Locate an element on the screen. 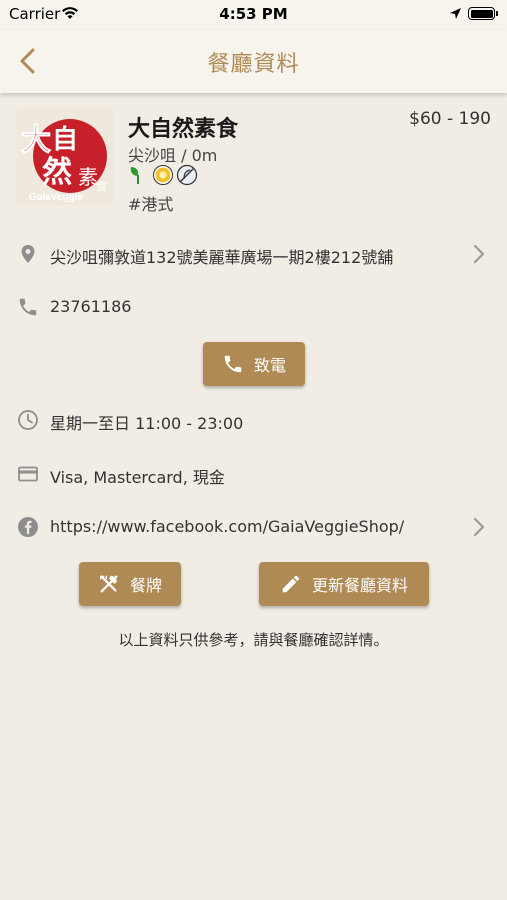 This screenshot has width=507, height=900. facebook-icon is located at coordinates (28, 527).